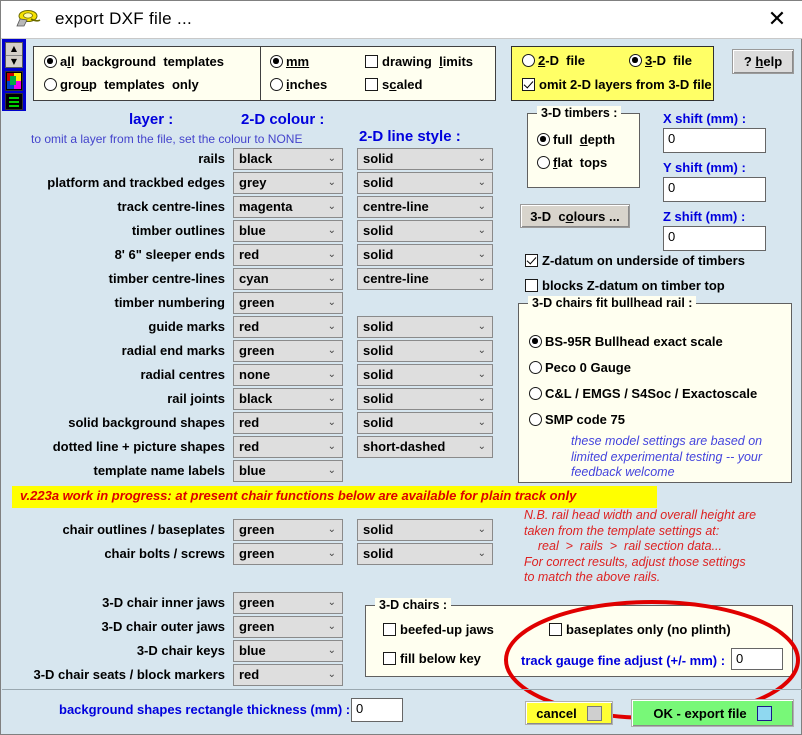 This screenshot has height=735, width=802. What do you see at coordinates (252, 650) in the screenshot?
I see `select-value: blue` at bounding box center [252, 650].